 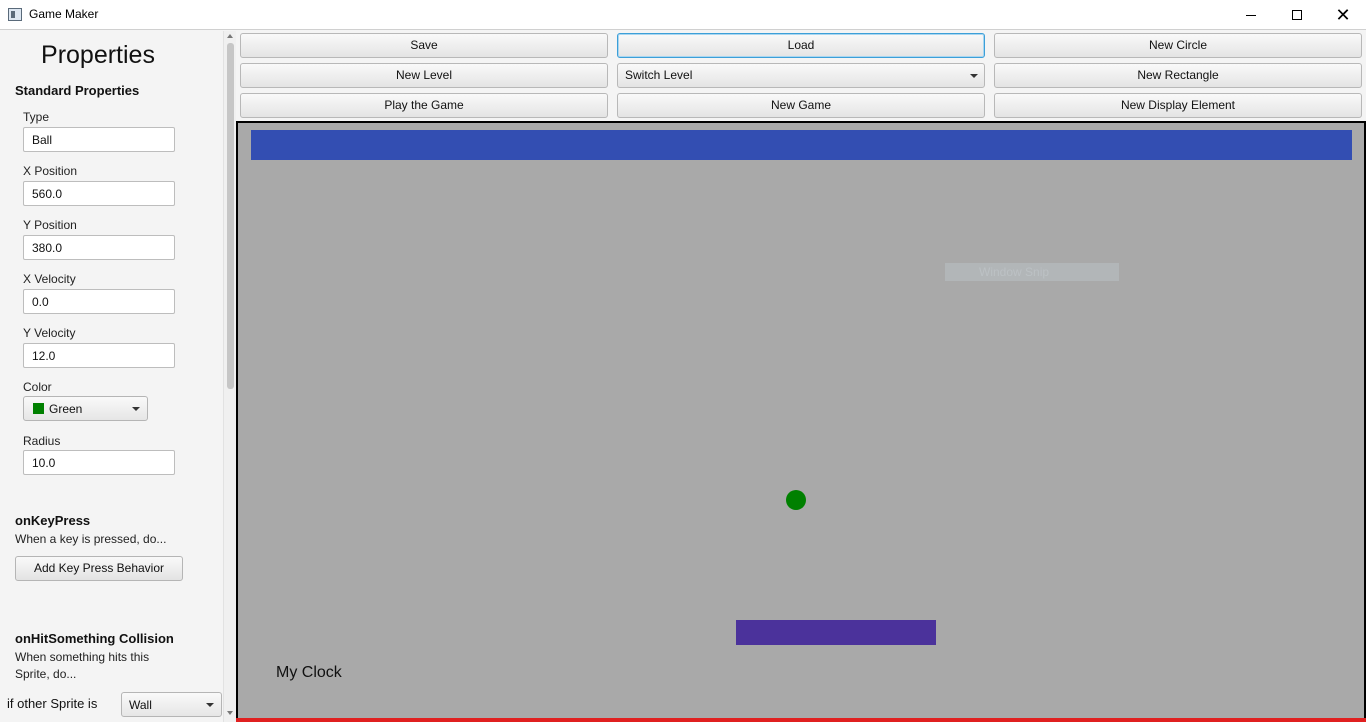 What do you see at coordinates (424, 75) in the screenshot?
I see `new-level-button: New Level` at bounding box center [424, 75].